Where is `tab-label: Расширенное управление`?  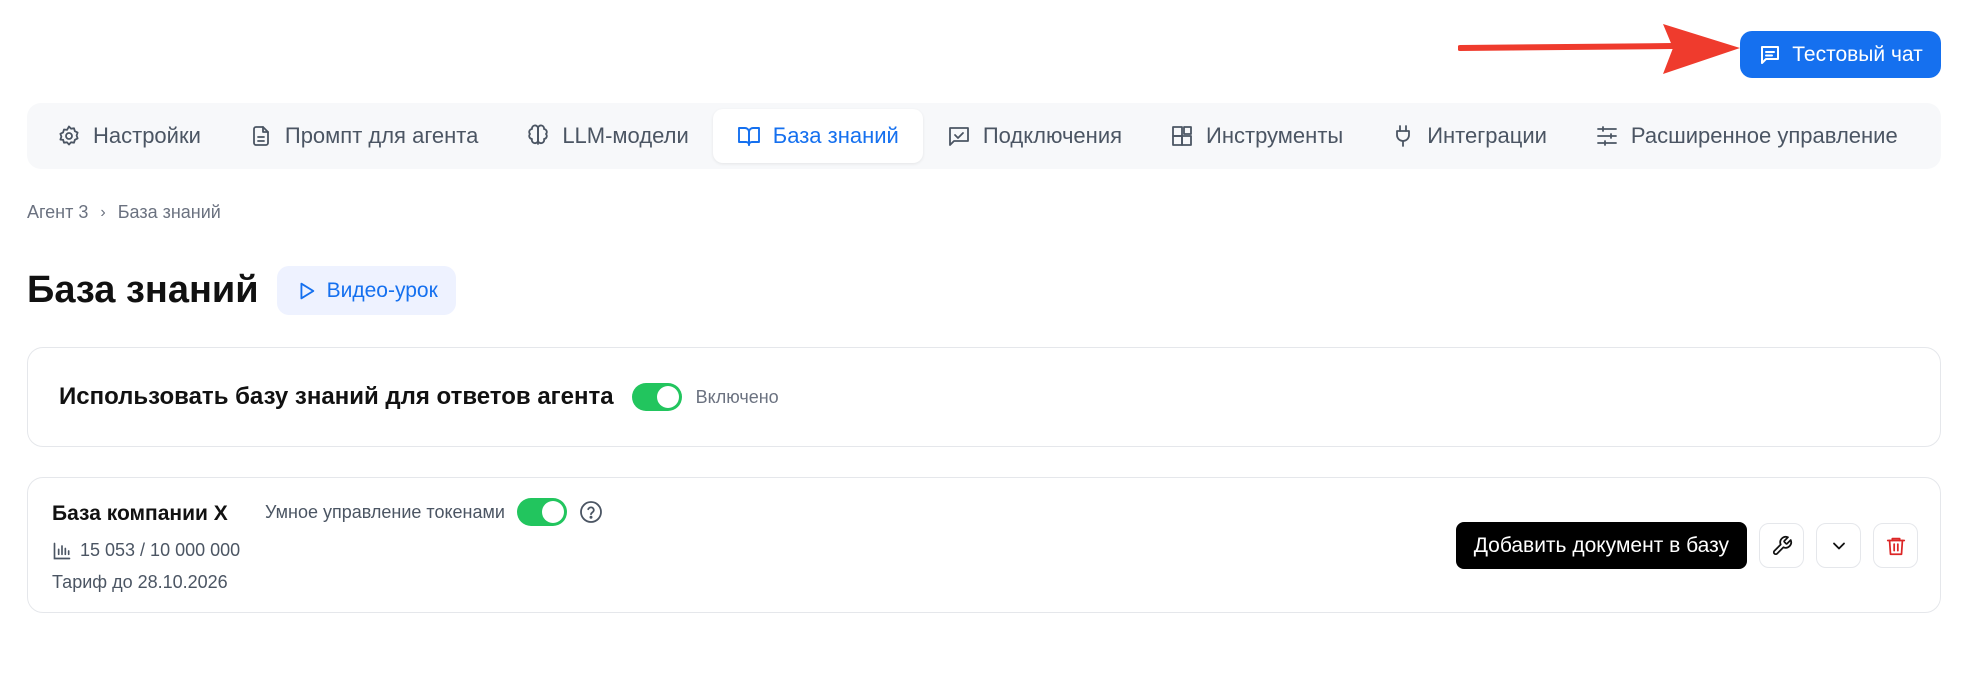 tab-label: Расширенное управление is located at coordinates (1764, 135).